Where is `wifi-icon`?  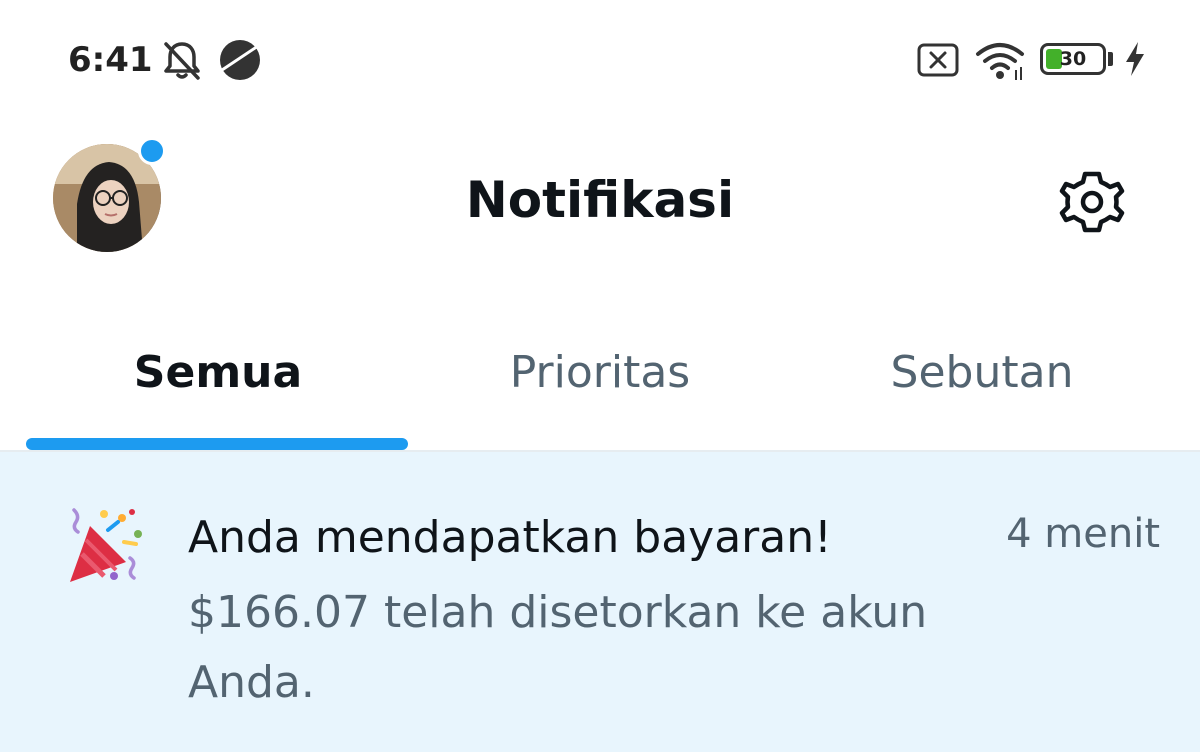
wifi-icon is located at coordinates (1000, 61).